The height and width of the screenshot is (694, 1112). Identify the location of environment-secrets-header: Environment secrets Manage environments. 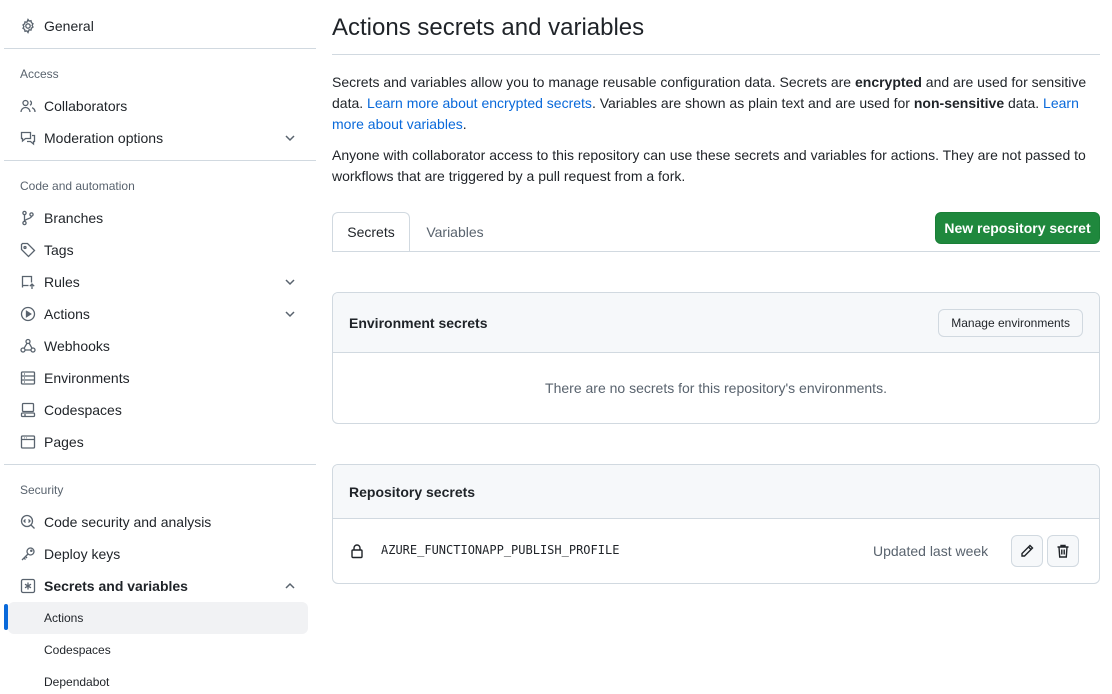
(716, 323).